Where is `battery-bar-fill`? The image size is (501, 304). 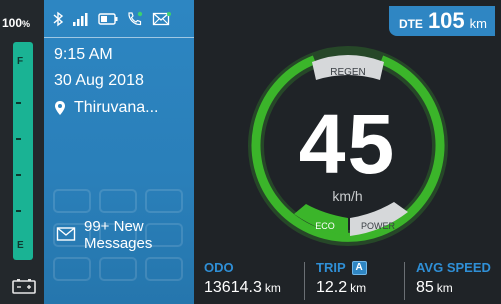
battery-bar-fill is located at coordinates (23, 151).